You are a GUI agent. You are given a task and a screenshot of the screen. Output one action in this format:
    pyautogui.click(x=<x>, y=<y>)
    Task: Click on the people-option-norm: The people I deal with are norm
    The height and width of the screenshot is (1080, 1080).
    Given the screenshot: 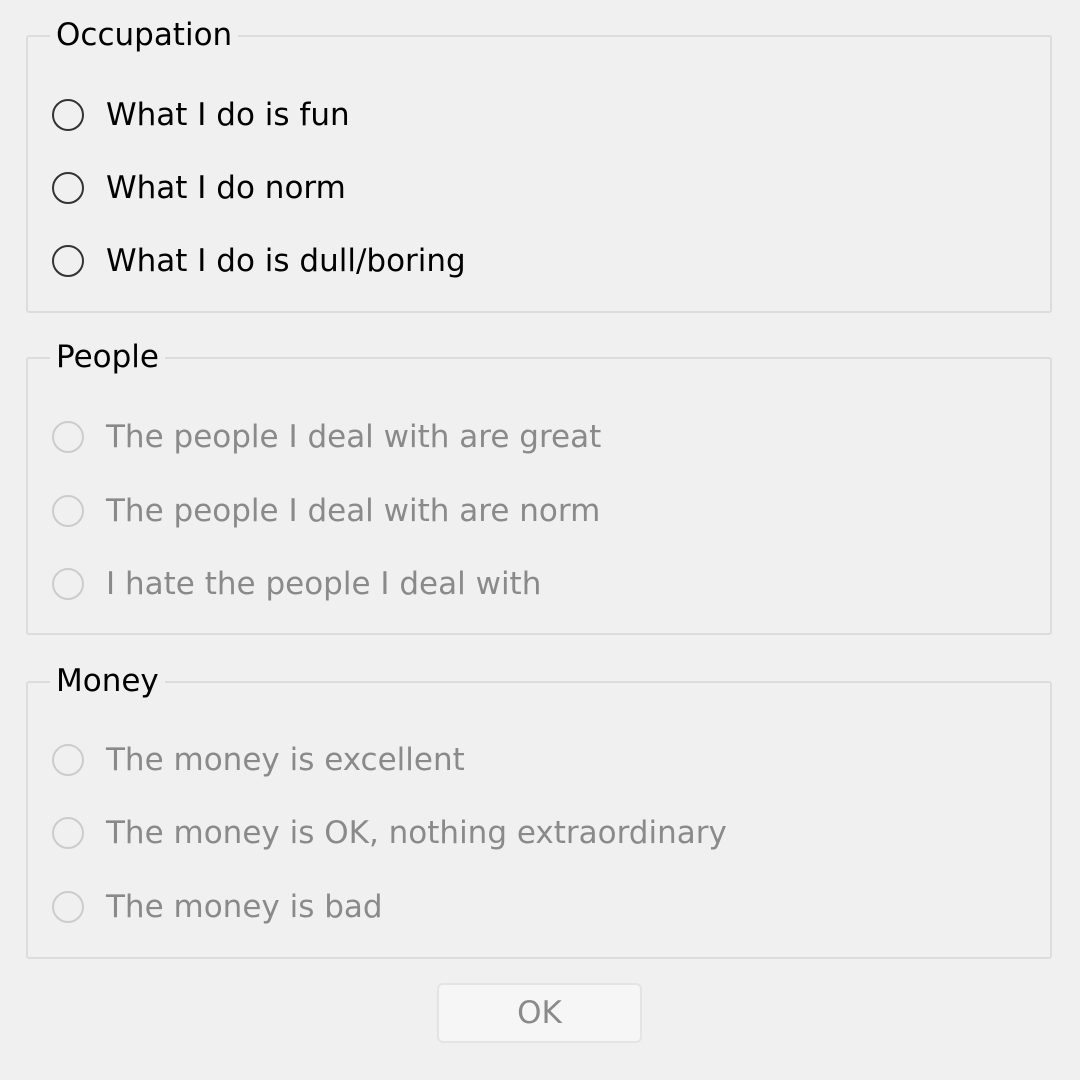 What is the action you would take?
    pyautogui.click(x=326, y=511)
    